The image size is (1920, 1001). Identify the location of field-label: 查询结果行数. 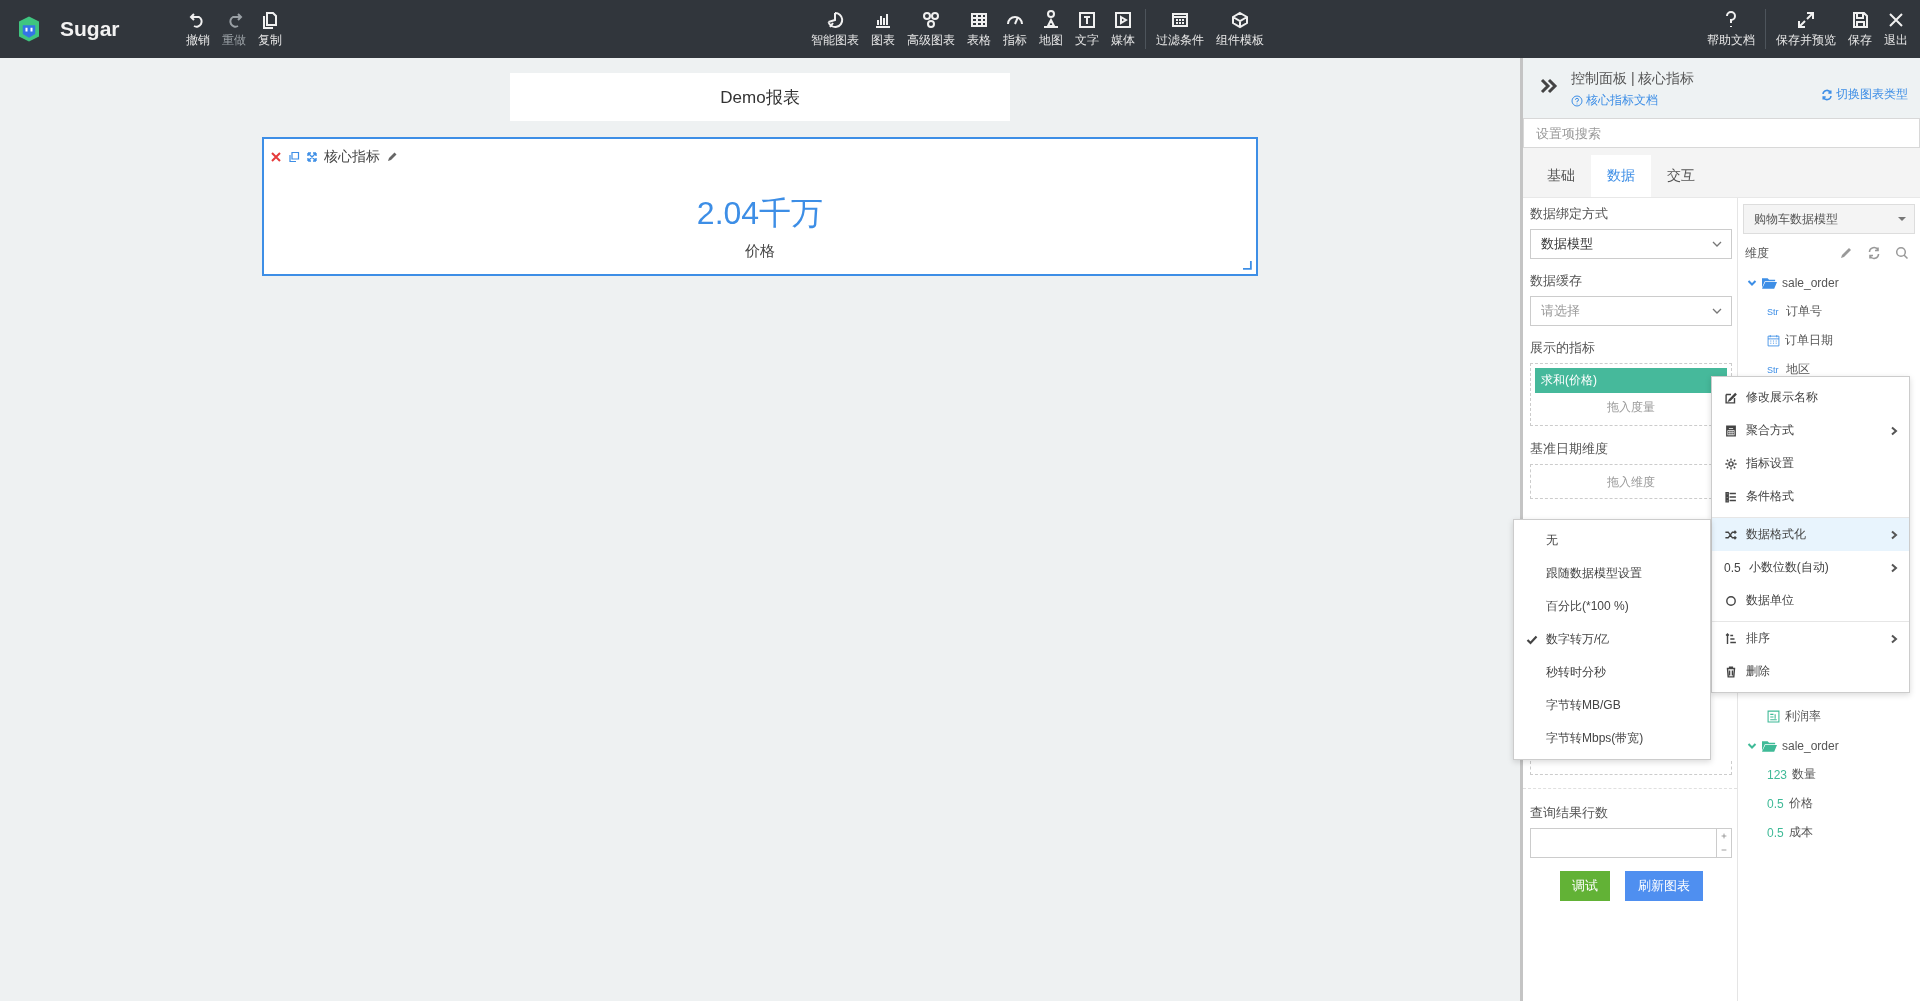
(1569, 813).